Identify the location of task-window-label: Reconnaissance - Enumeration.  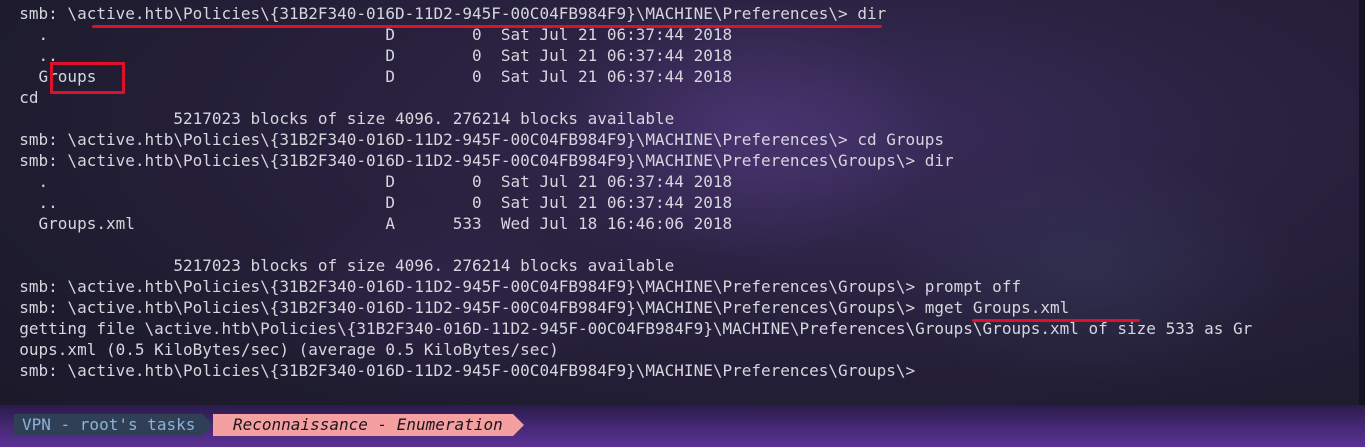
(363, 425).